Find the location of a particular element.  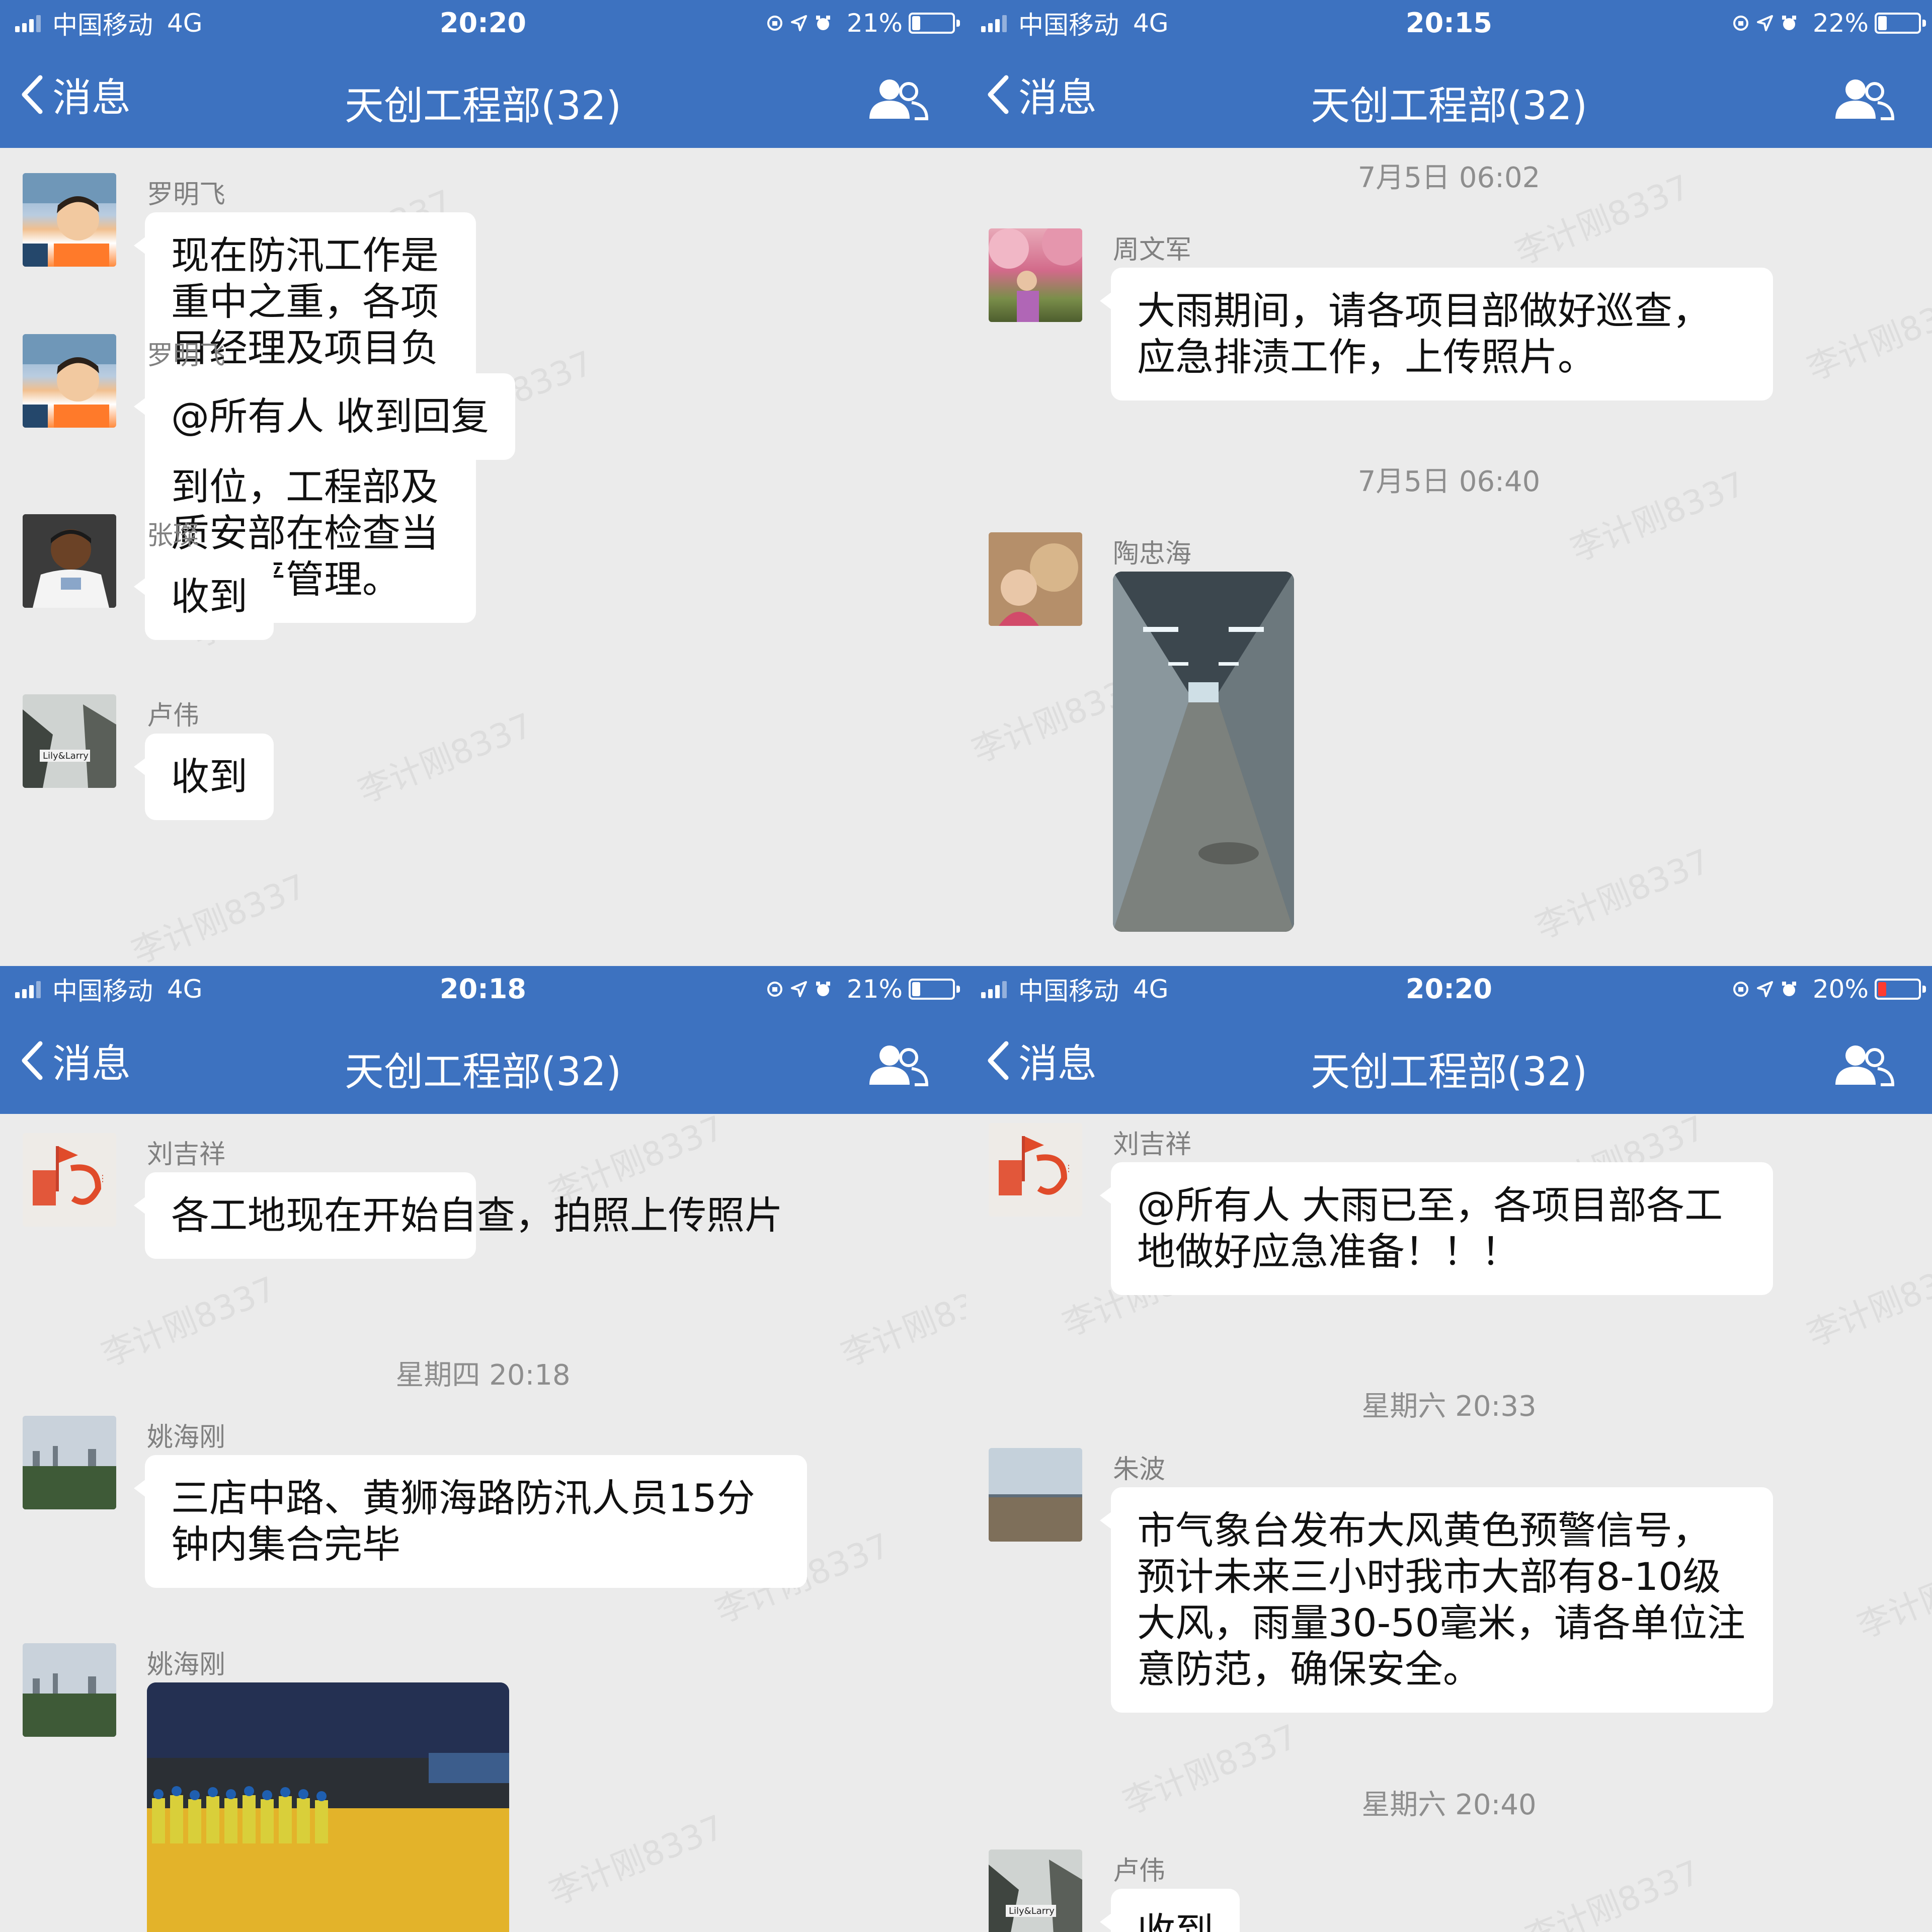

message-bubble: 三店中路、黄狮海路防汛人员15分钟内集合完毕 is located at coordinates (471, 1521).